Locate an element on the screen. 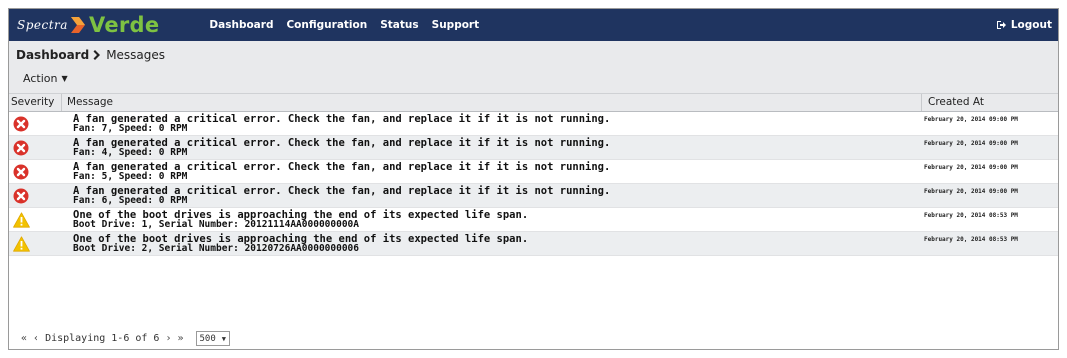  page-size-select: 500 ▼ is located at coordinates (212, 338).